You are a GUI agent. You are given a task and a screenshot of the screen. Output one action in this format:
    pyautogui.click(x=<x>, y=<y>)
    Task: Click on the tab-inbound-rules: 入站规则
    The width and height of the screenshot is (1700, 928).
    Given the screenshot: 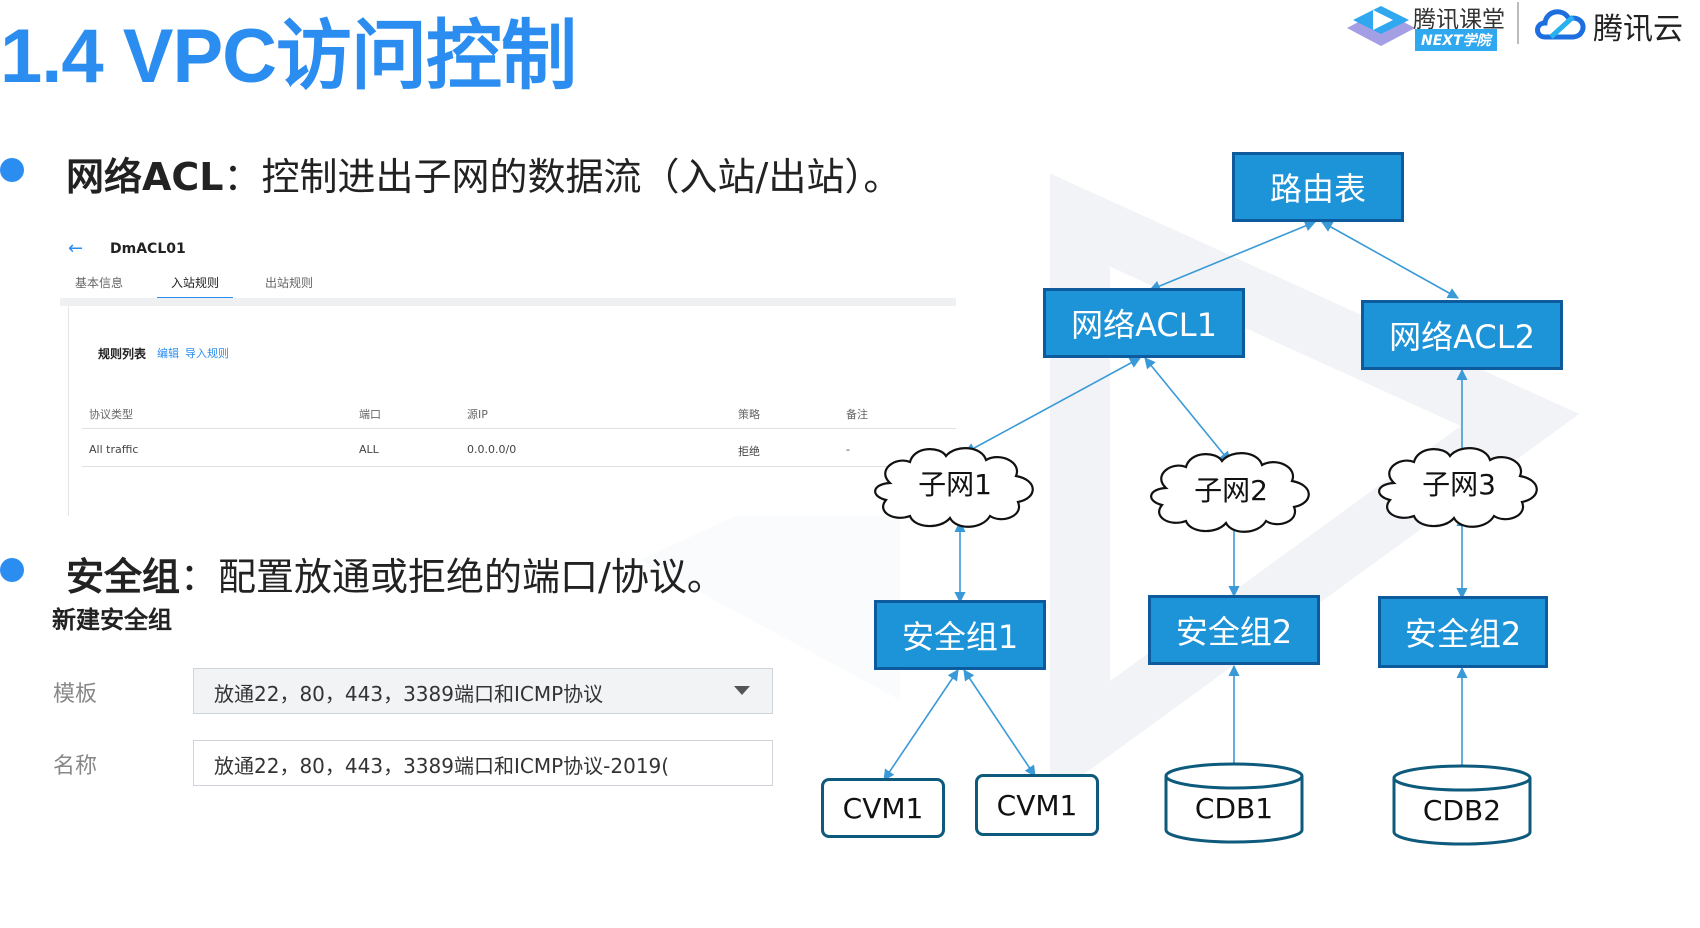 What is the action you would take?
    pyautogui.click(x=195, y=286)
    